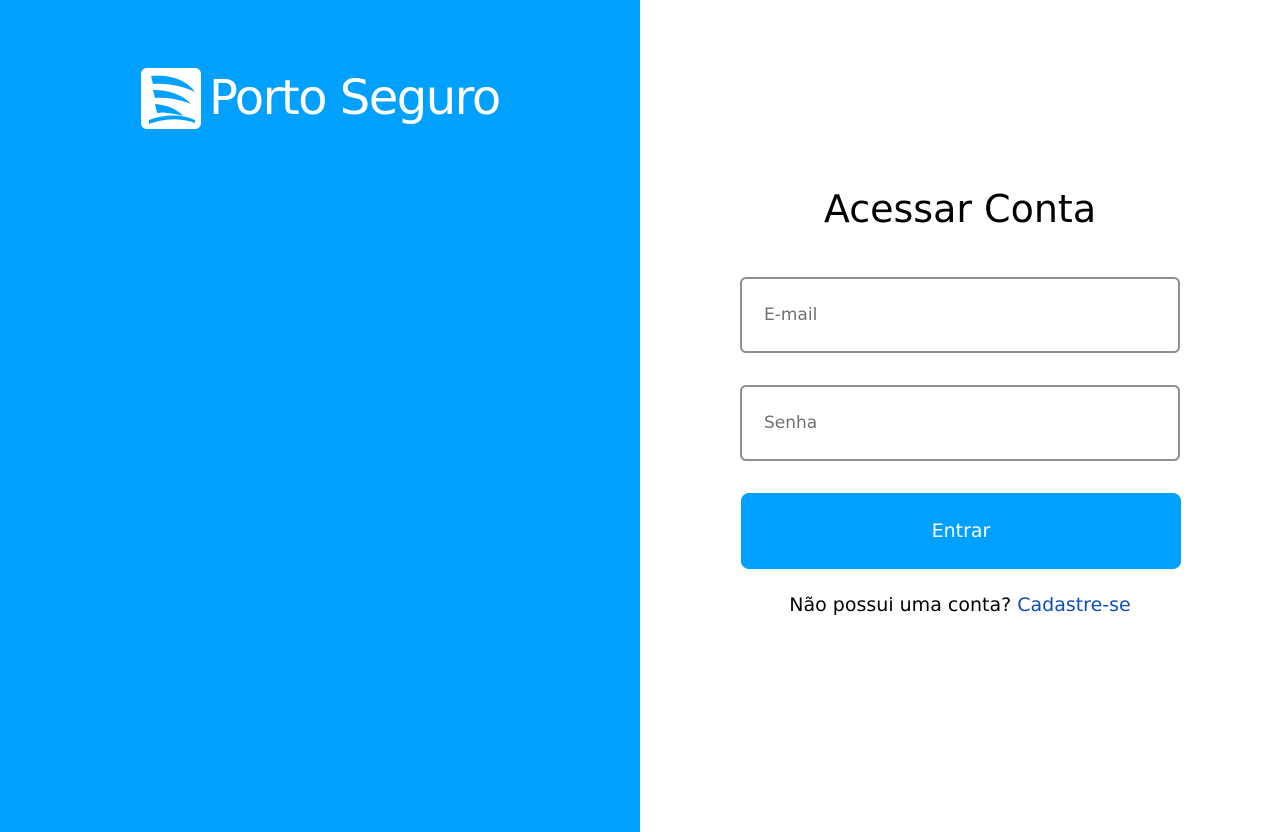 This screenshot has height=832, width=1280. Describe the element at coordinates (171, 98) in the screenshot. I see `sail-logo-icon` at that location.